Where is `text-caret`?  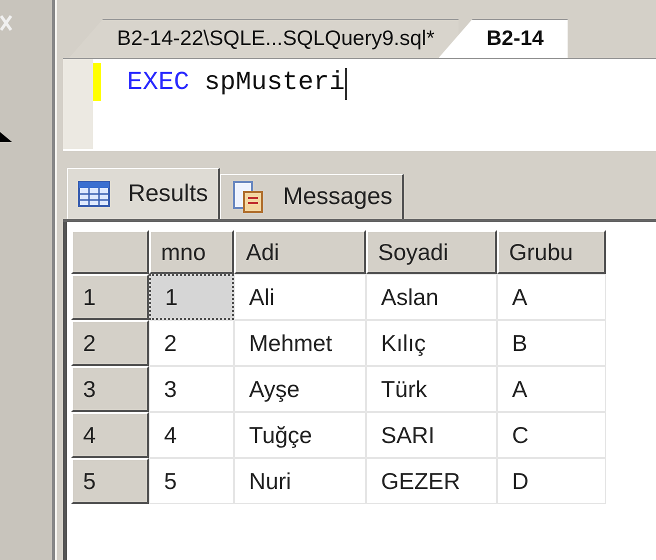
text-caret is located at coordinates (345, 84).